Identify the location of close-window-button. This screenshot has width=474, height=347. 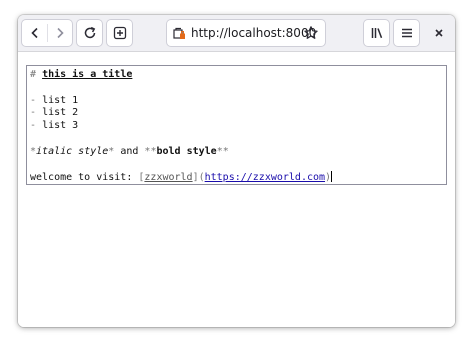
(439, 33).